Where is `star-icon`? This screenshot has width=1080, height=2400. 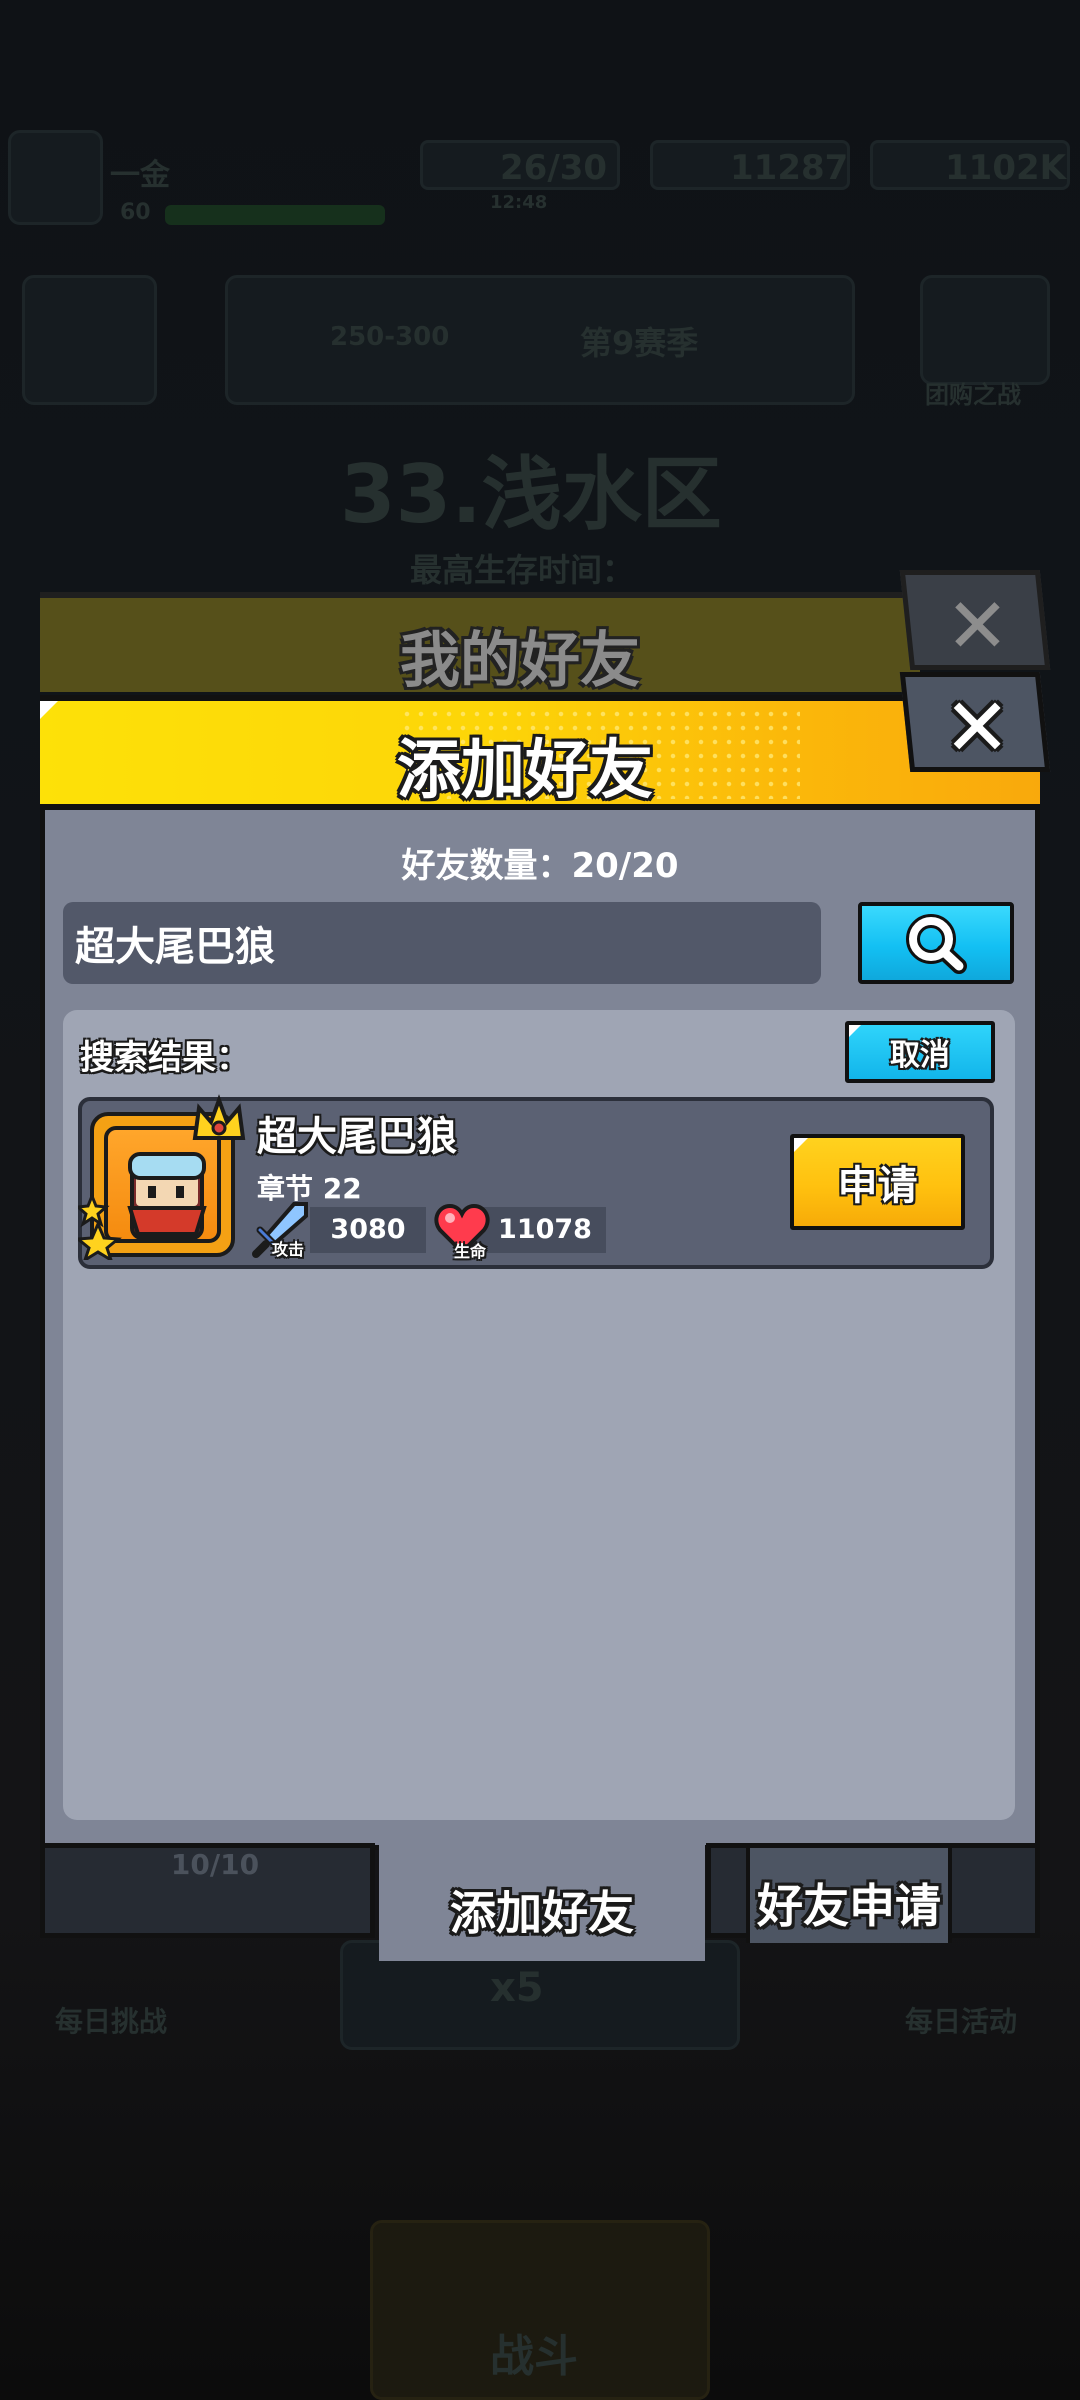
star-icon is located at coordinates (100, 1227).